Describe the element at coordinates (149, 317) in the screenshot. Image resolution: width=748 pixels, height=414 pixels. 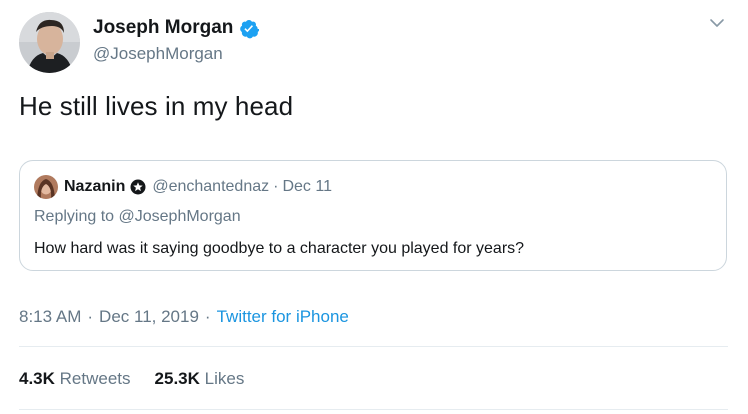
I see `tweet-date: Dec 11, 2019` at that location.